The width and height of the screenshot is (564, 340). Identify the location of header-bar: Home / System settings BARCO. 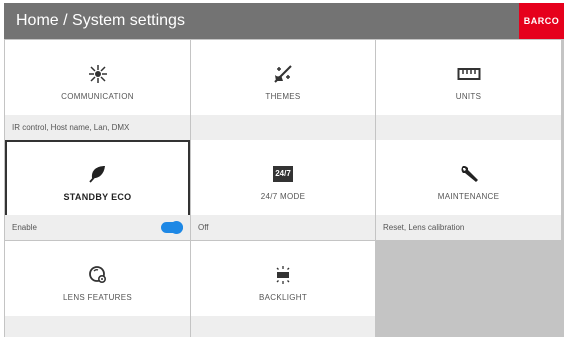
(284, 21).